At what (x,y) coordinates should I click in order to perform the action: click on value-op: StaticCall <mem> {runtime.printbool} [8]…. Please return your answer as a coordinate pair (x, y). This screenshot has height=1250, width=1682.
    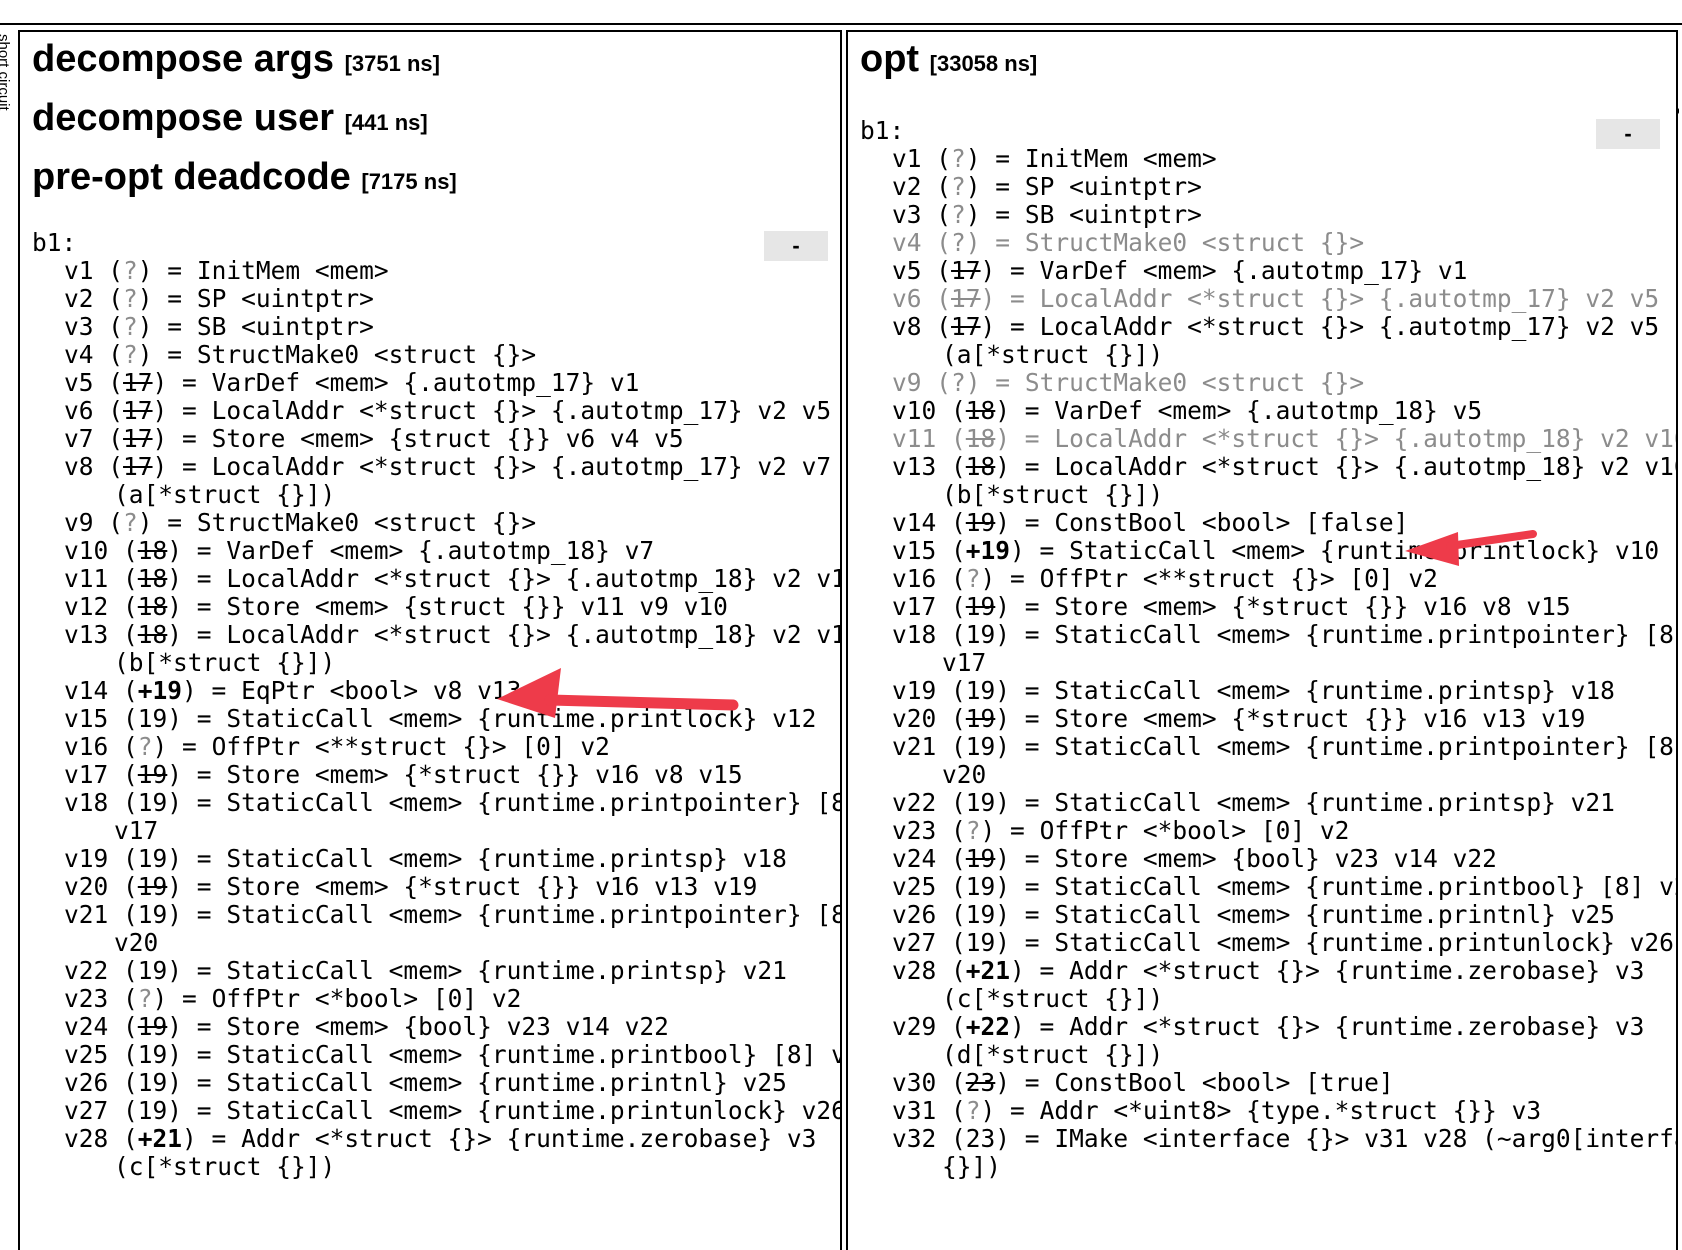
    Looking at the image, I should click on (533, 1054).